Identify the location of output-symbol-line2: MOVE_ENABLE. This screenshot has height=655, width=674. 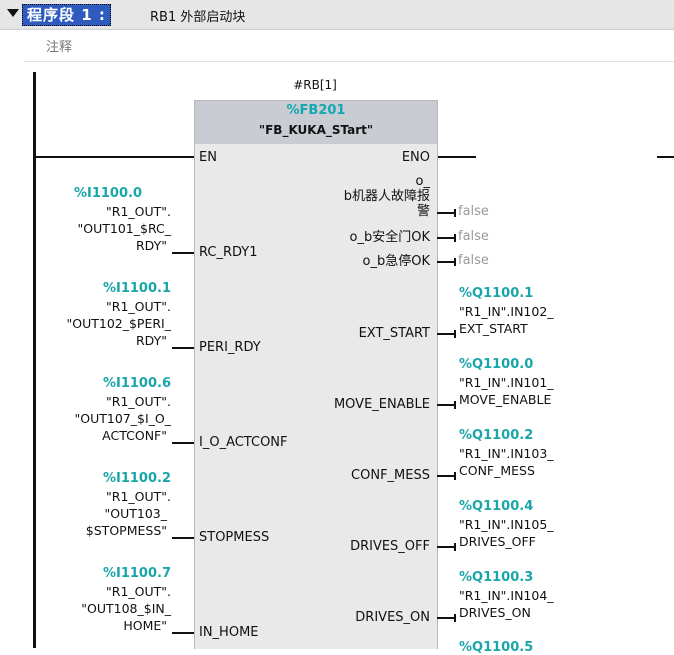
(505, 399).